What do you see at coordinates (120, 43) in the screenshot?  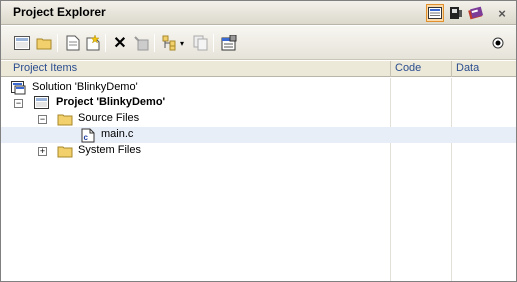 I see `delete-icon: ✕` at bounding box center [120, 43].